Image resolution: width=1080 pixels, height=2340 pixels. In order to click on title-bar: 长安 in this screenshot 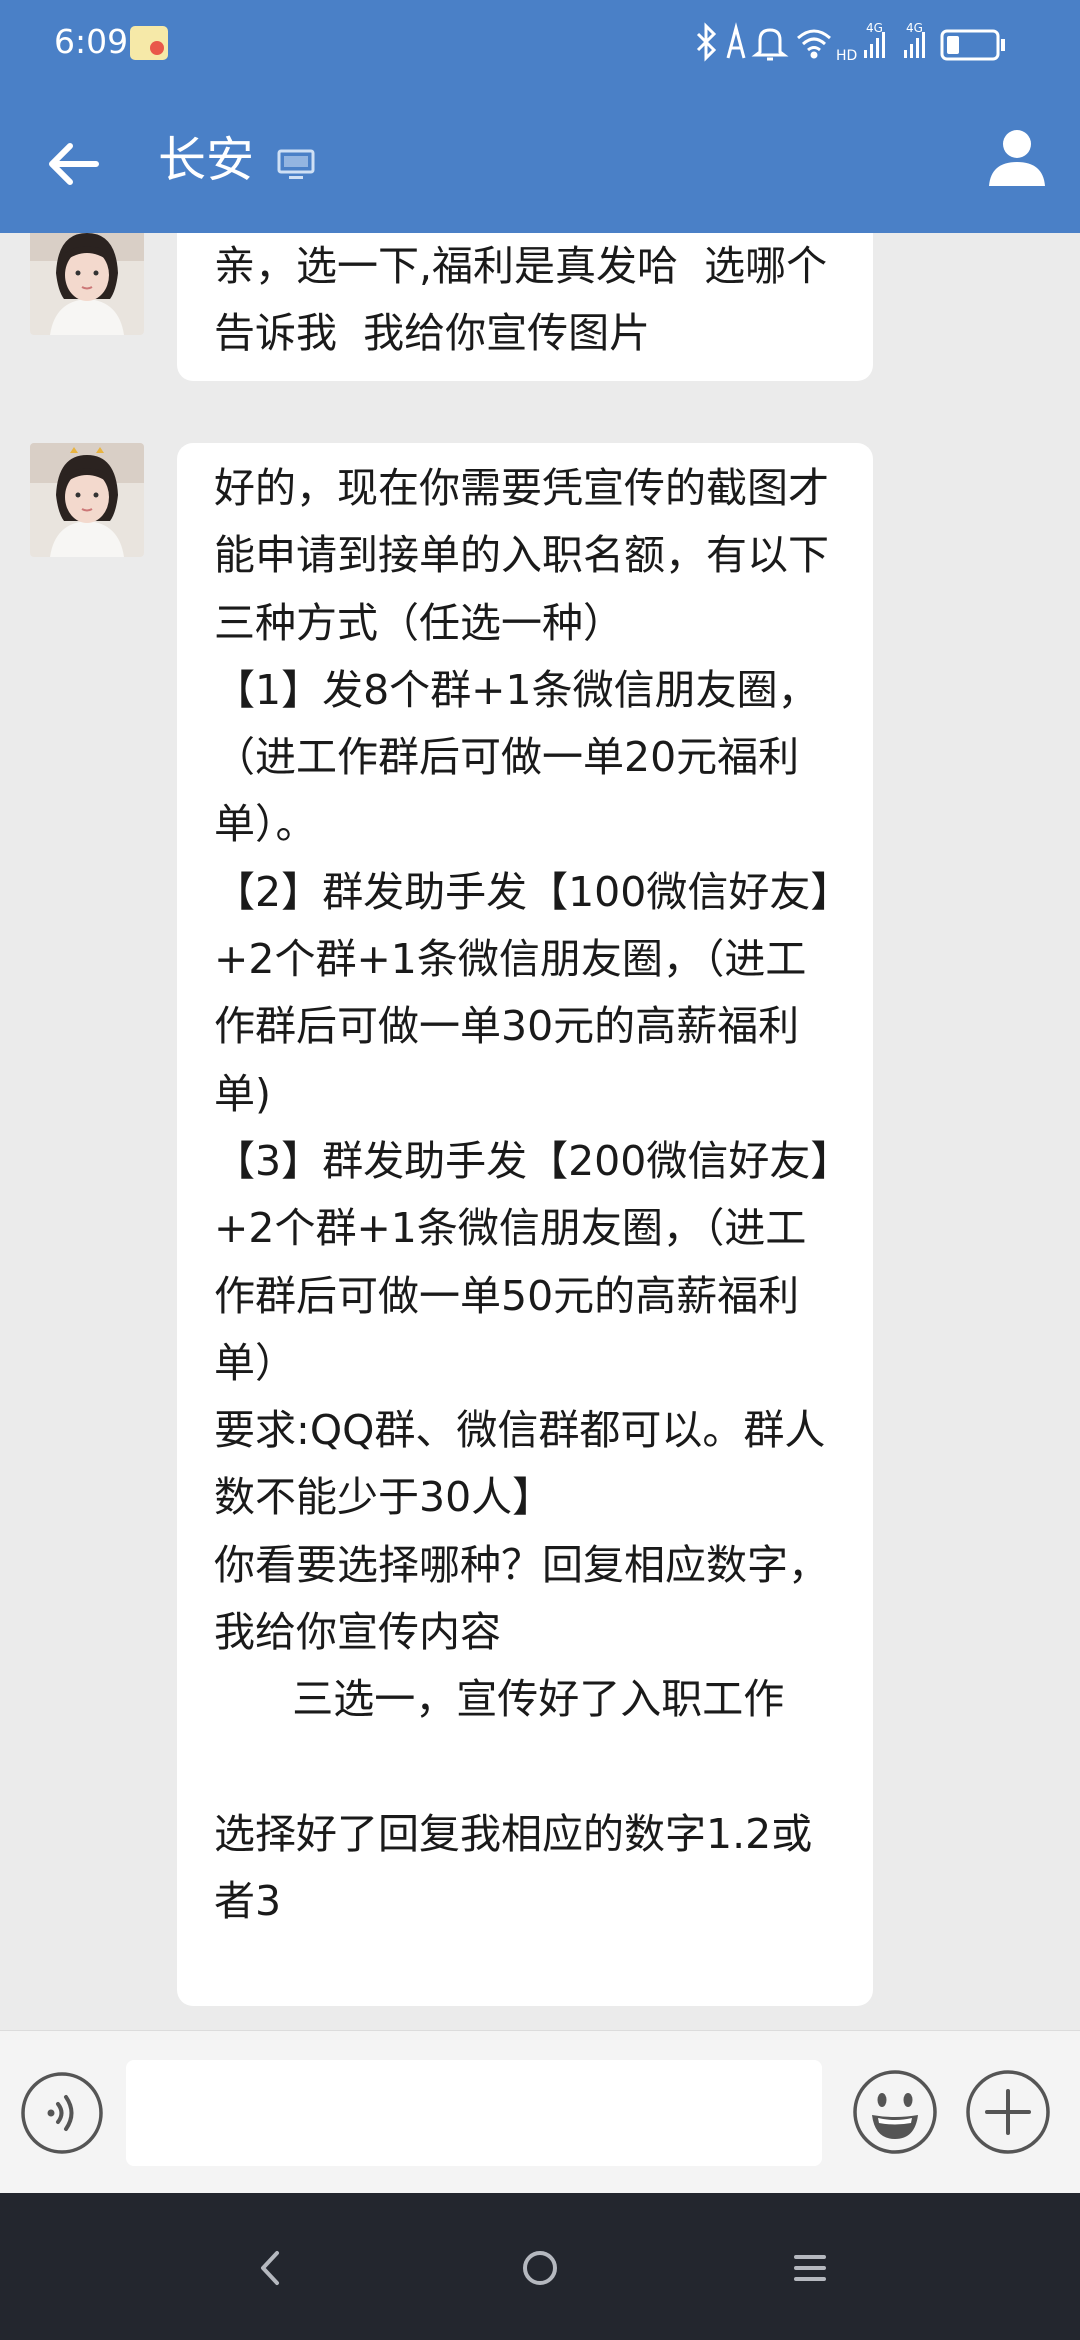, I will do `click(540, 162)`.